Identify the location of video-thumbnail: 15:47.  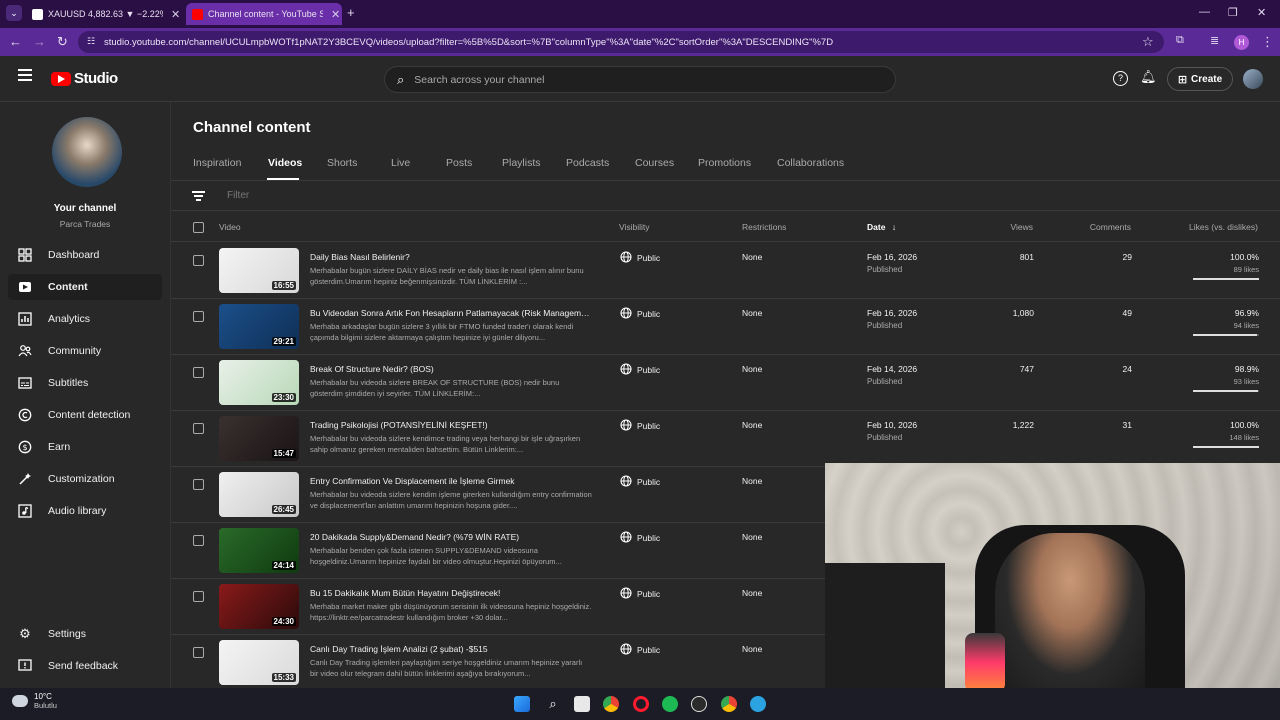
(259, 438).